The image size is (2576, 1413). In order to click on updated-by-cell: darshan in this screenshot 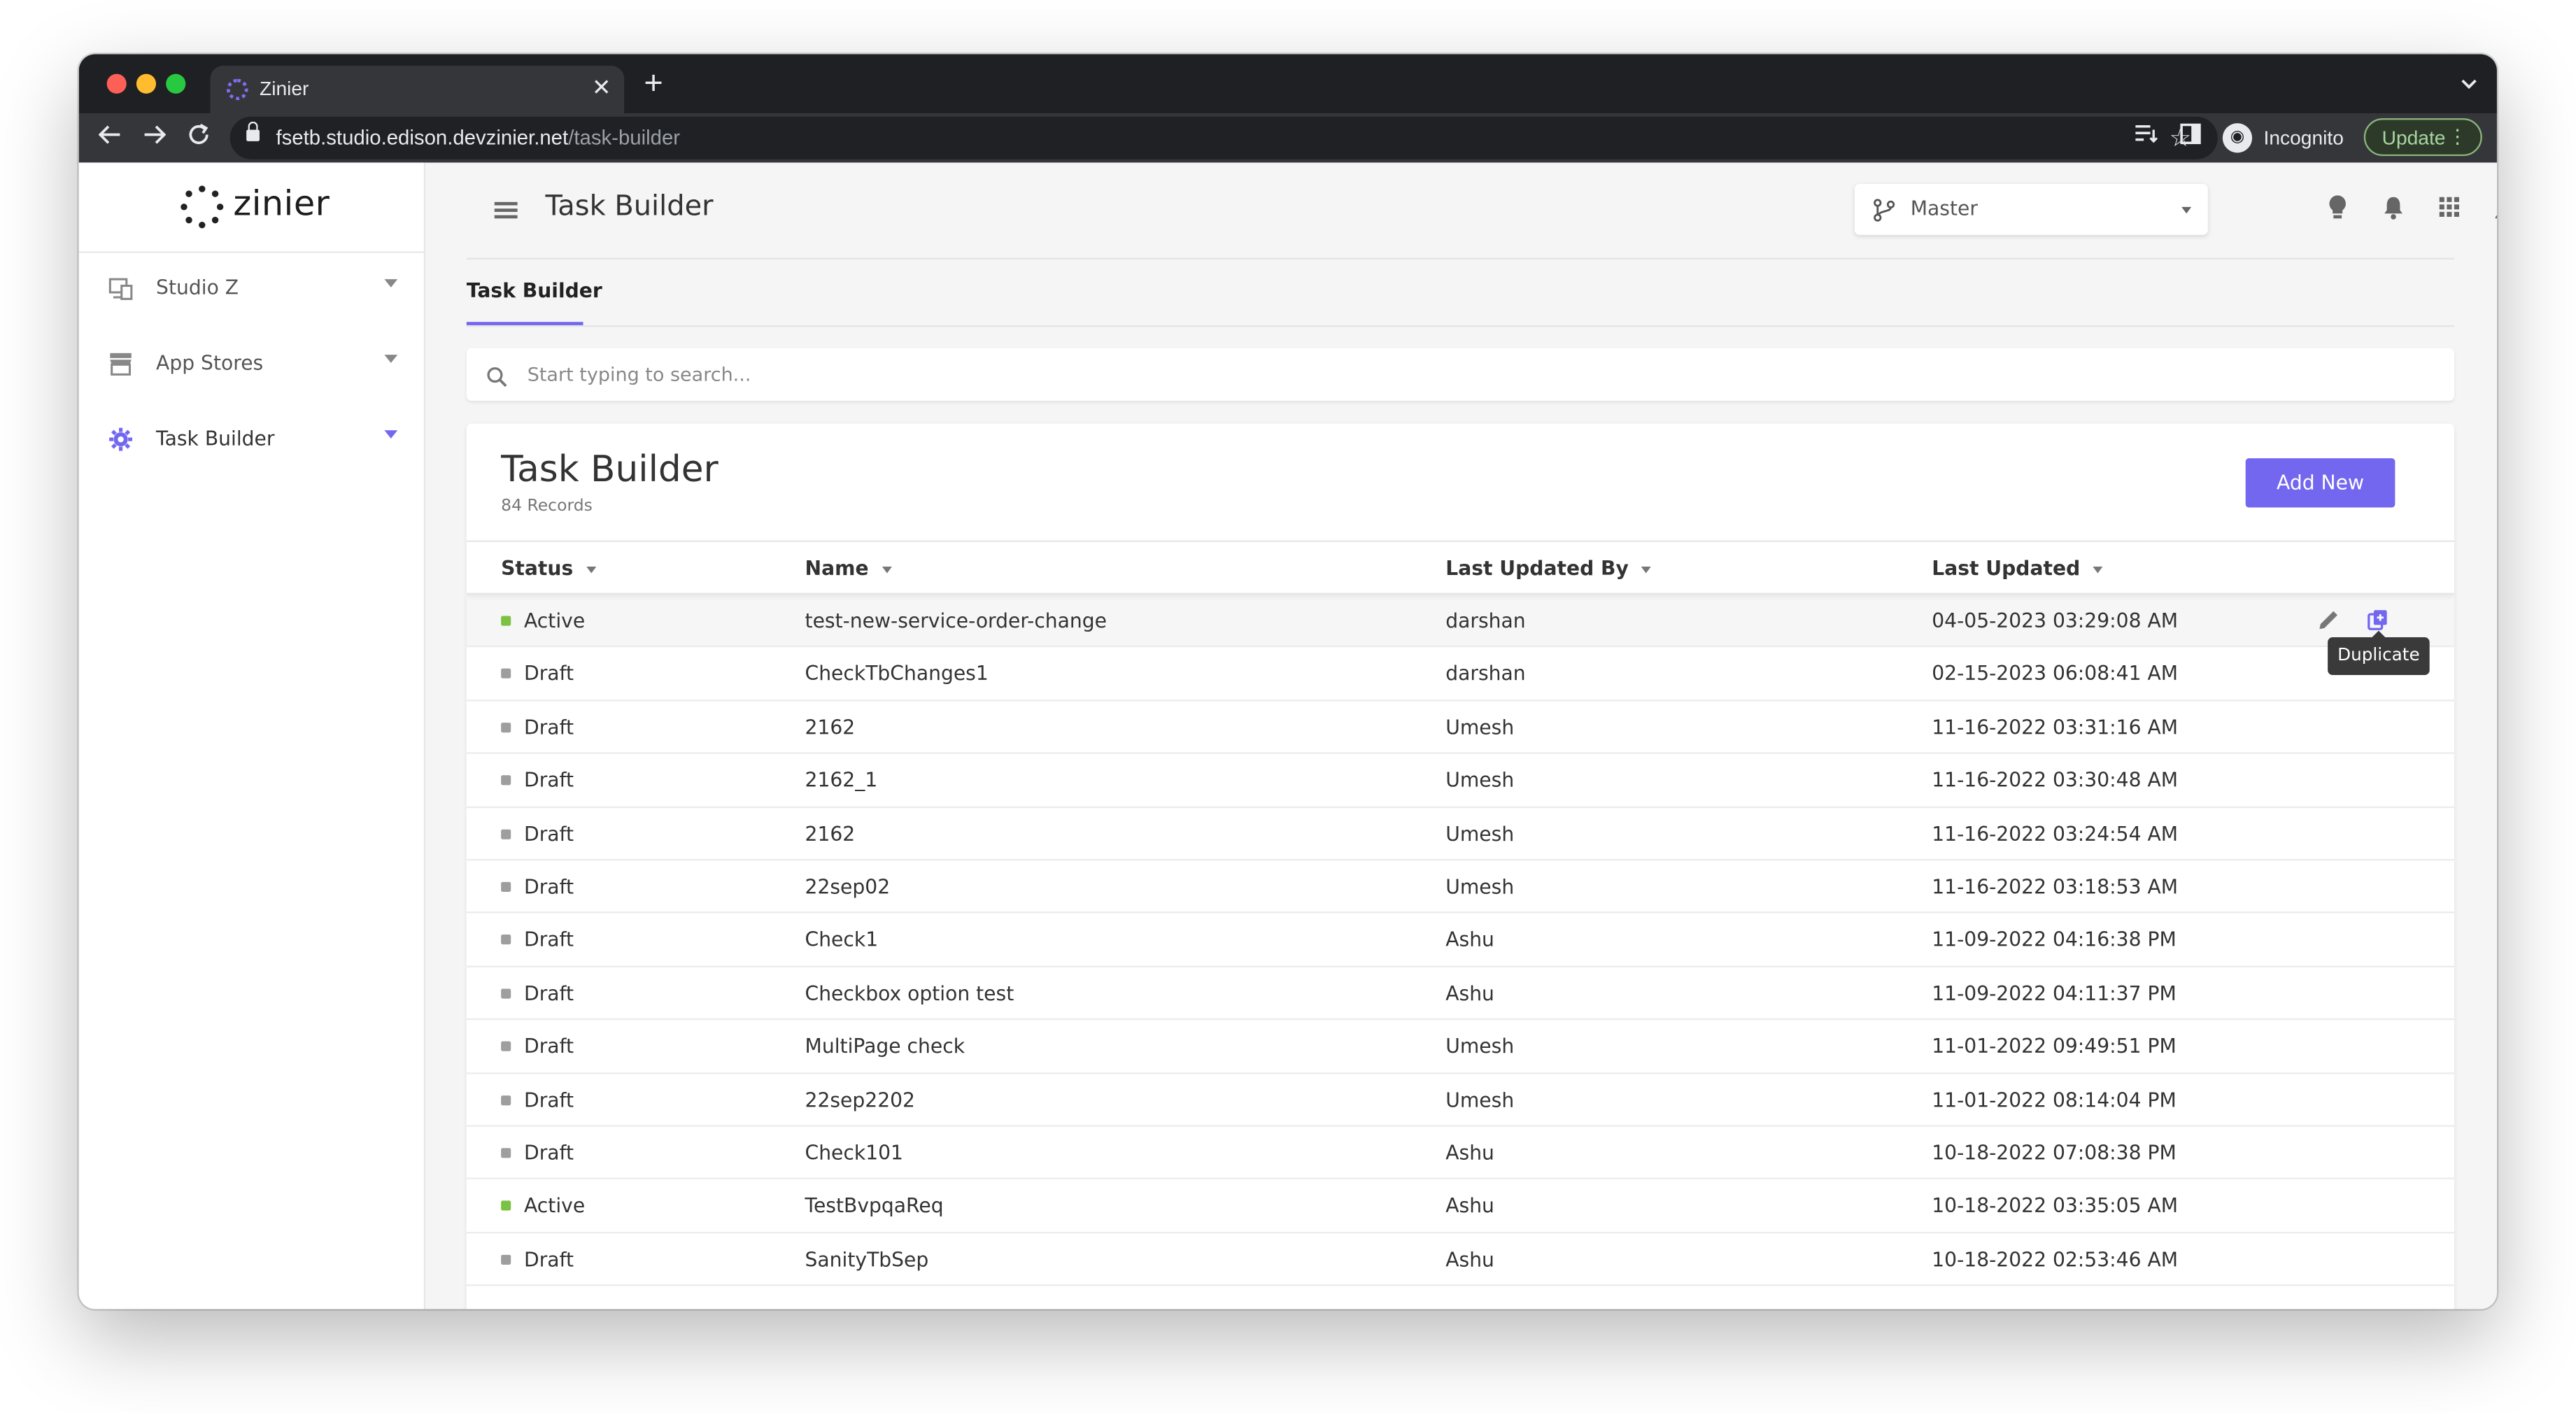, I will do `click(1485, 620)`.